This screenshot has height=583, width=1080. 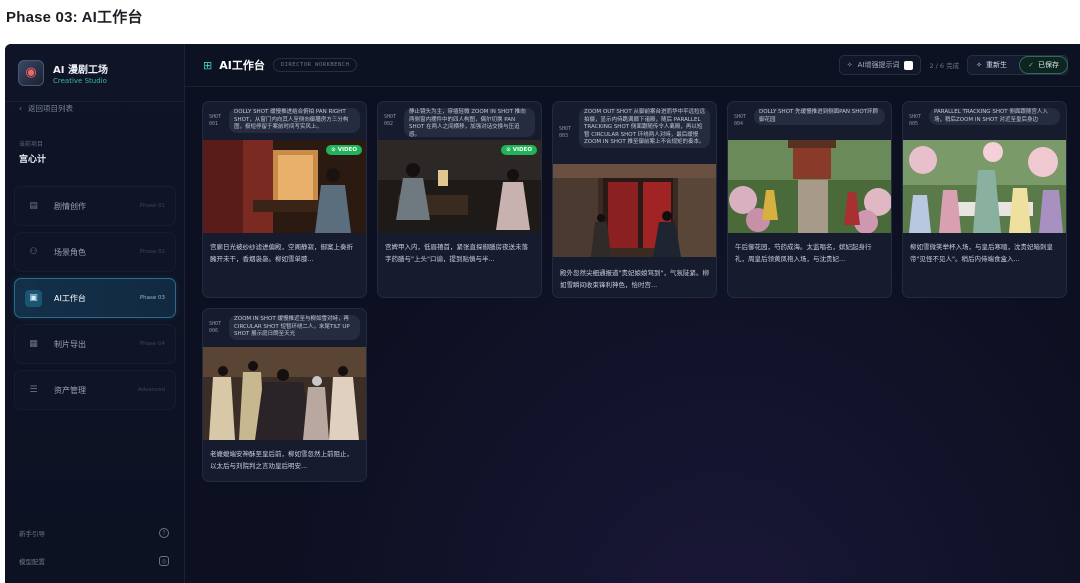 I want to click on nav-item-ai-workbench: ▣ AI工作台 Phase 03, so click(x=95, y=298).